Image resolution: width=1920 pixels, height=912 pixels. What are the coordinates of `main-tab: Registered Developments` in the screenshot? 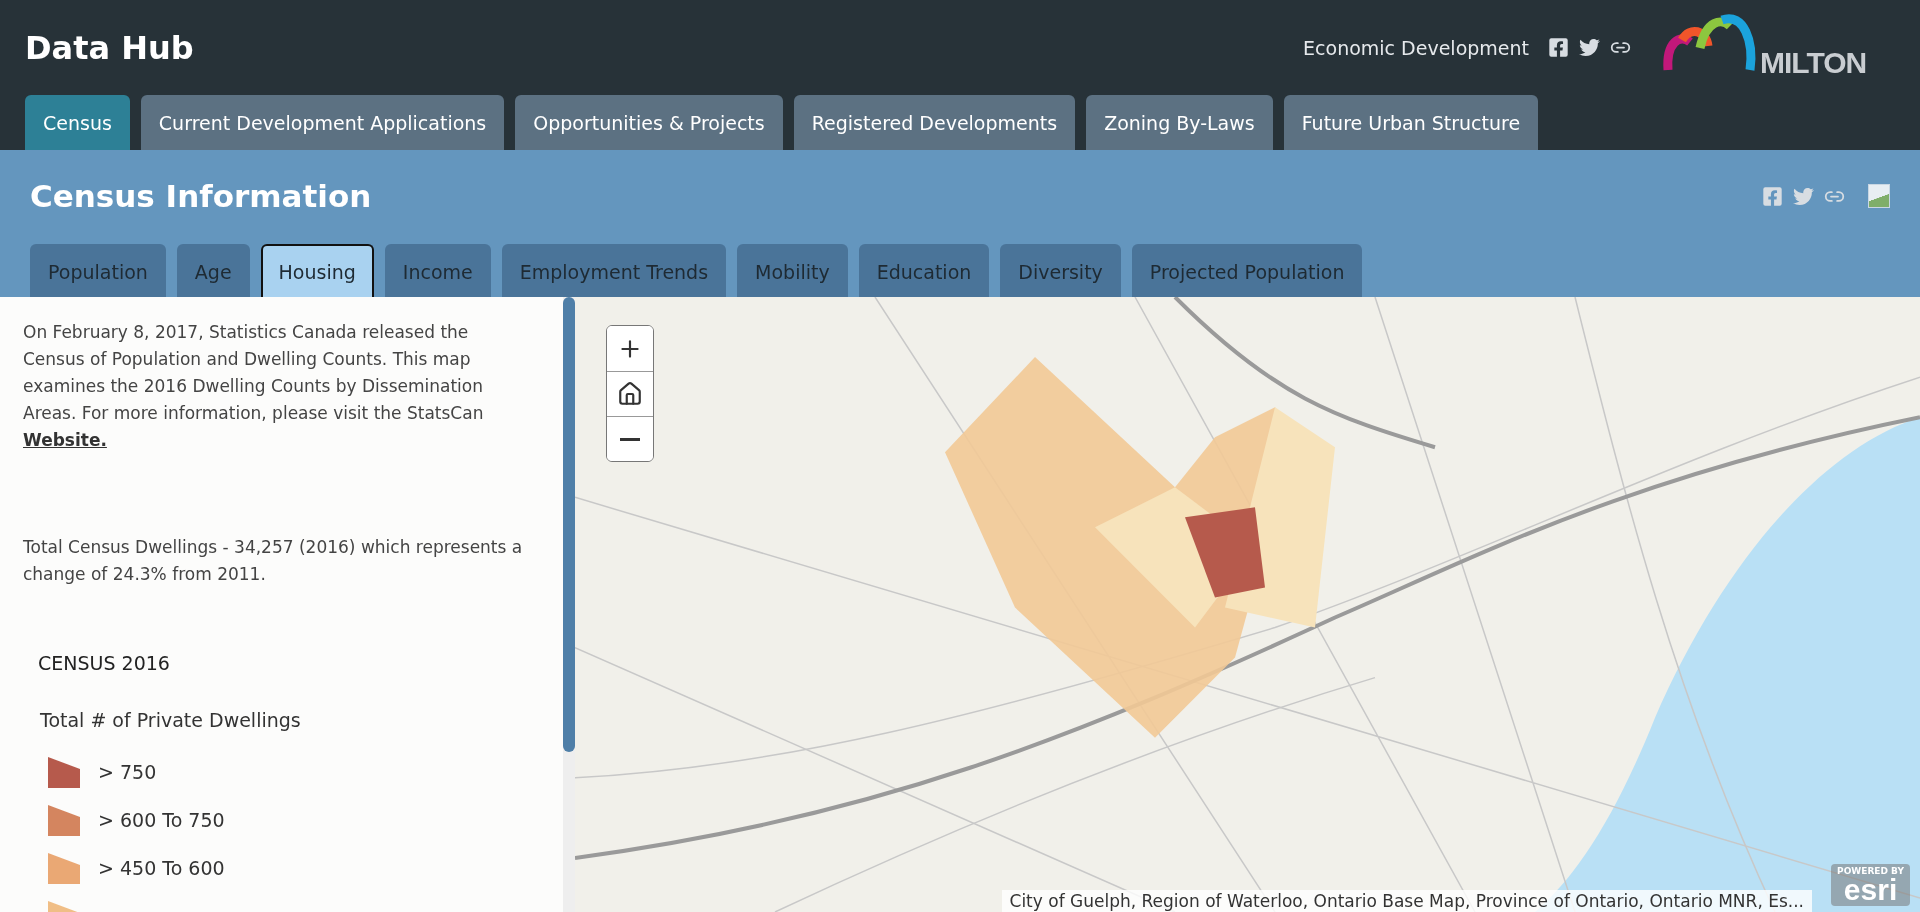 It's located at (934, 122).